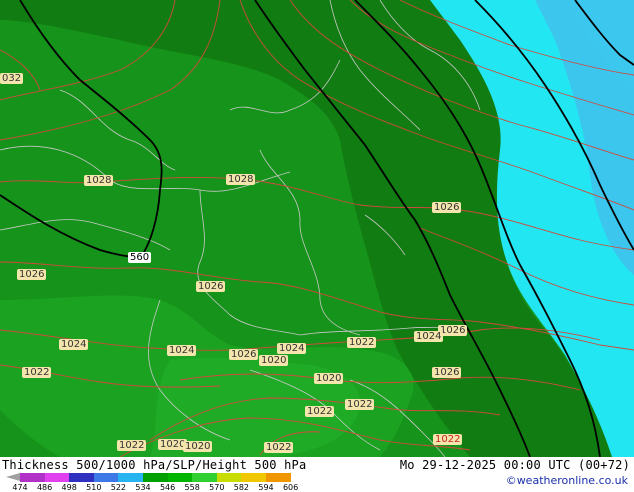  I want to click on scale-tick-label: 558, so click(192, 487).